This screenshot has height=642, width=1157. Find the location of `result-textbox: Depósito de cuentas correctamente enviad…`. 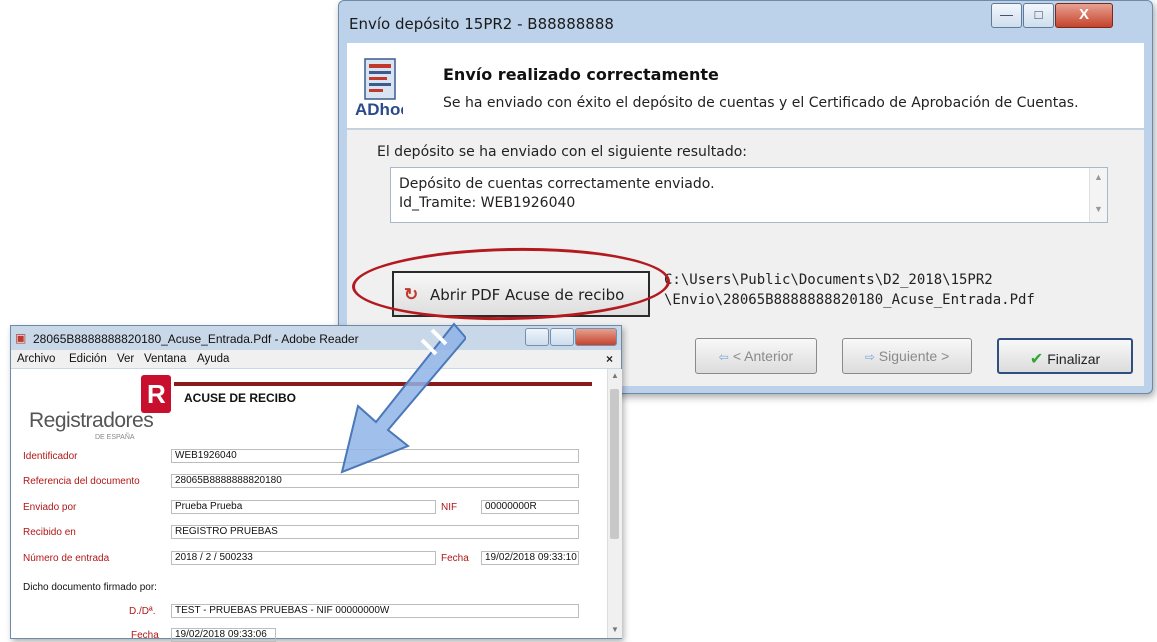

result-textbox: Depósito de cuentas correctamente enviad… is located at coordinates (749, 195).